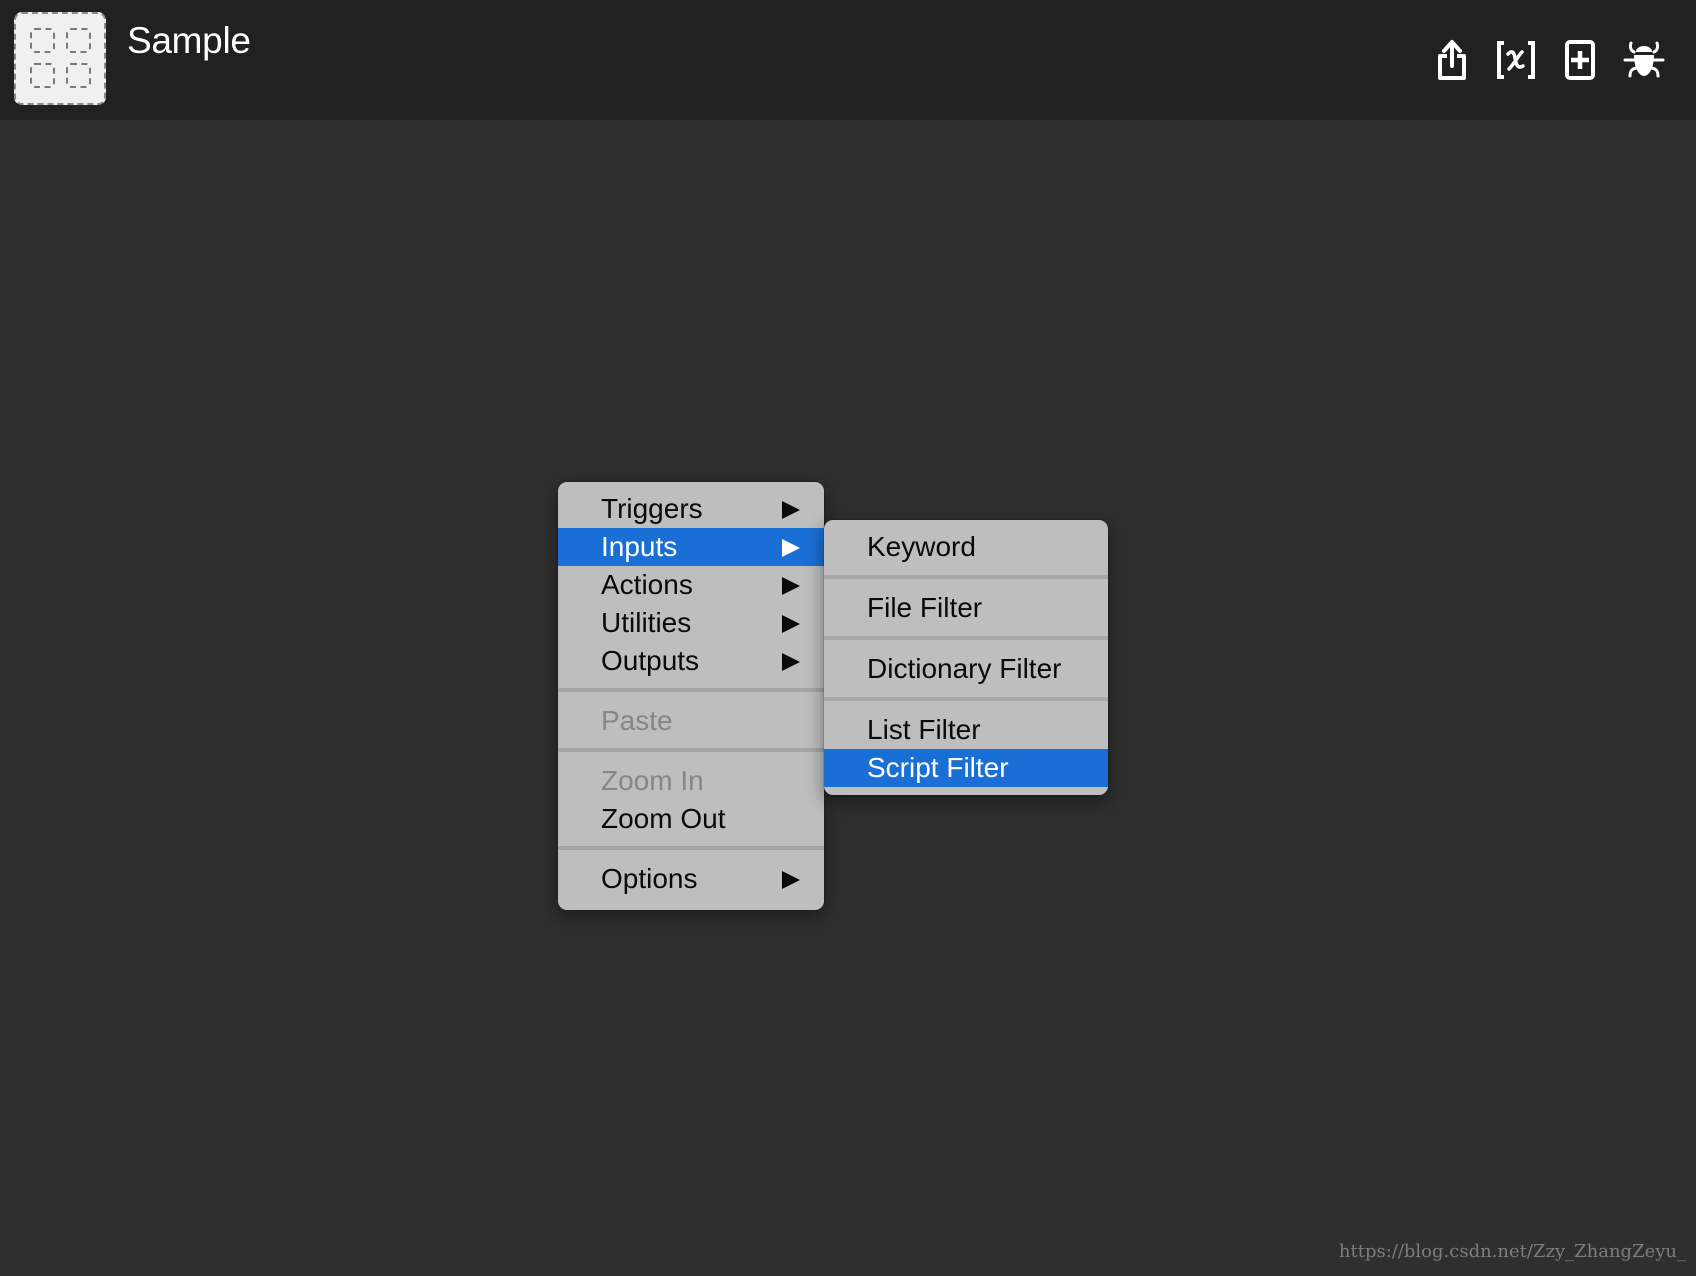  I want to click on menu-item-zoom-out: Zoom Out, so click(691, 819).